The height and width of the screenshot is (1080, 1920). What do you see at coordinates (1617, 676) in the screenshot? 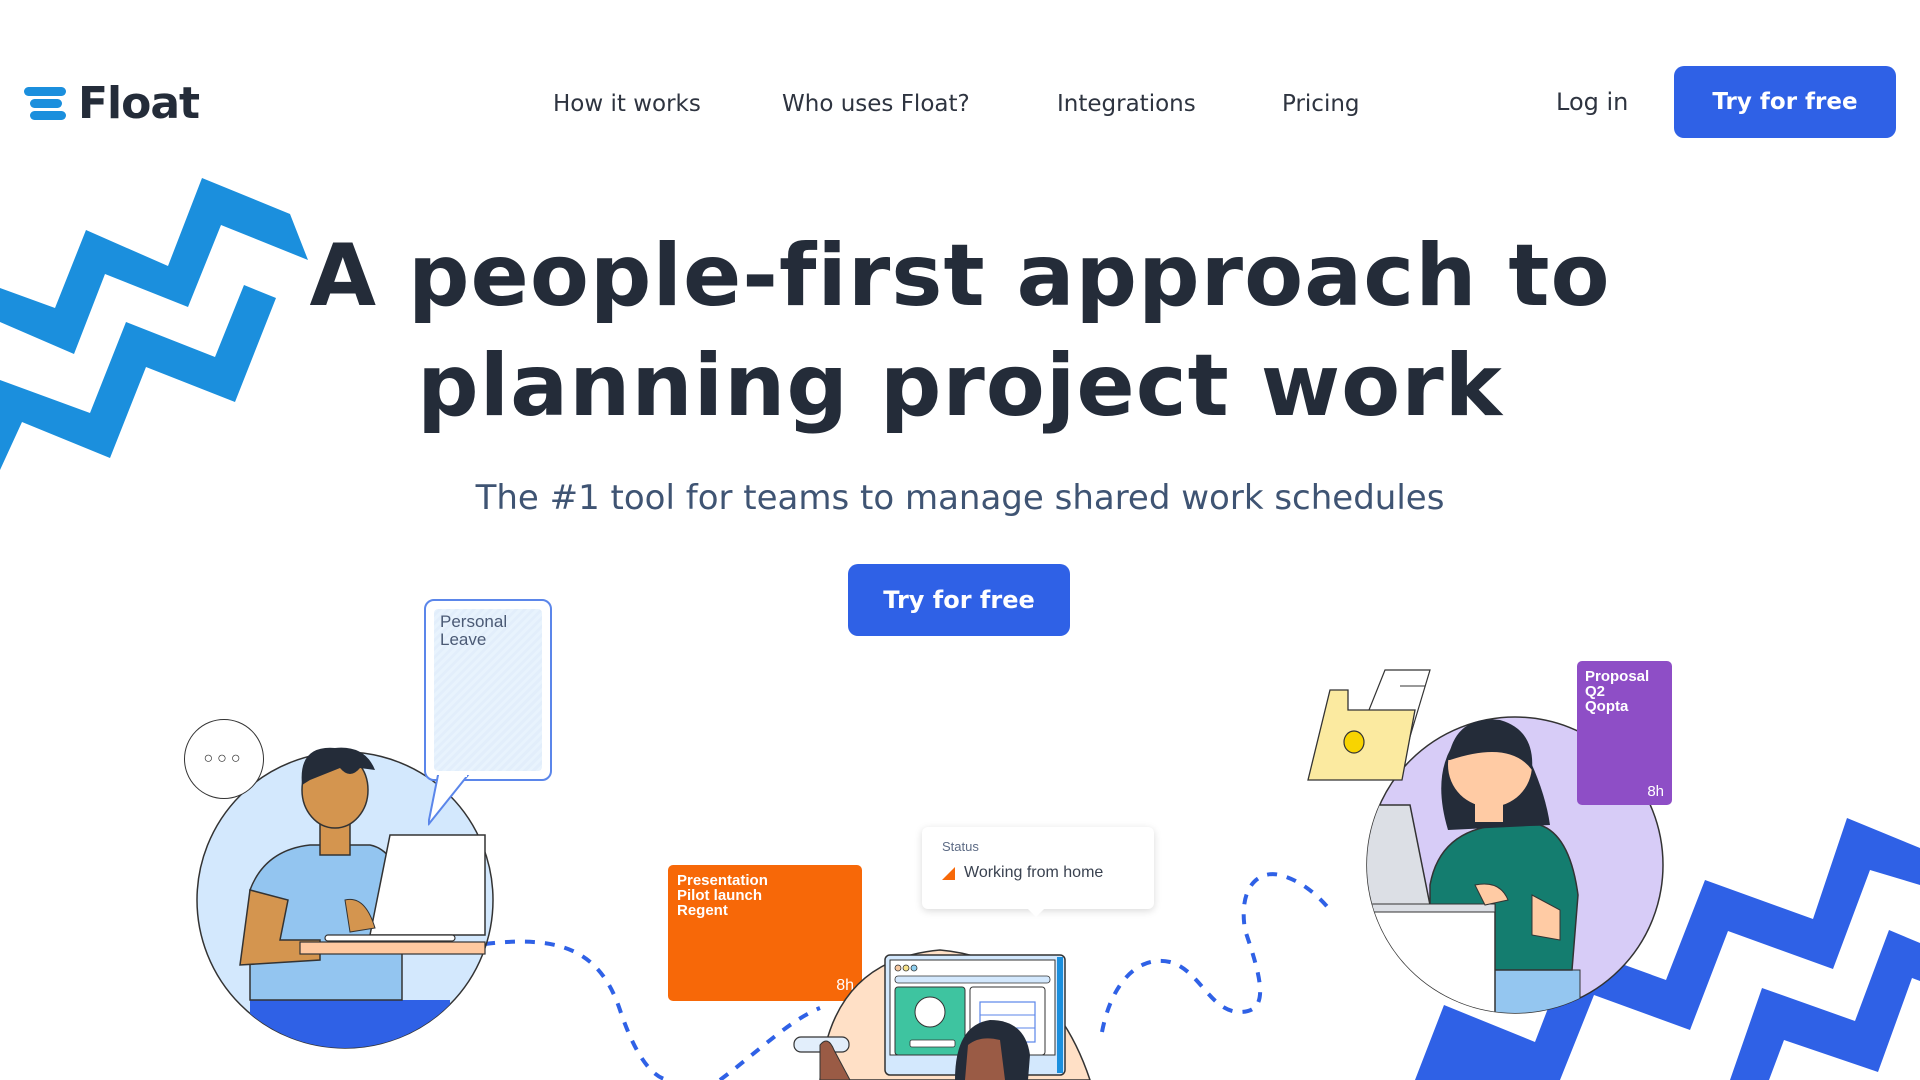
I see `purple-card-line1: Proposal` at bounding box center [1617, 676].